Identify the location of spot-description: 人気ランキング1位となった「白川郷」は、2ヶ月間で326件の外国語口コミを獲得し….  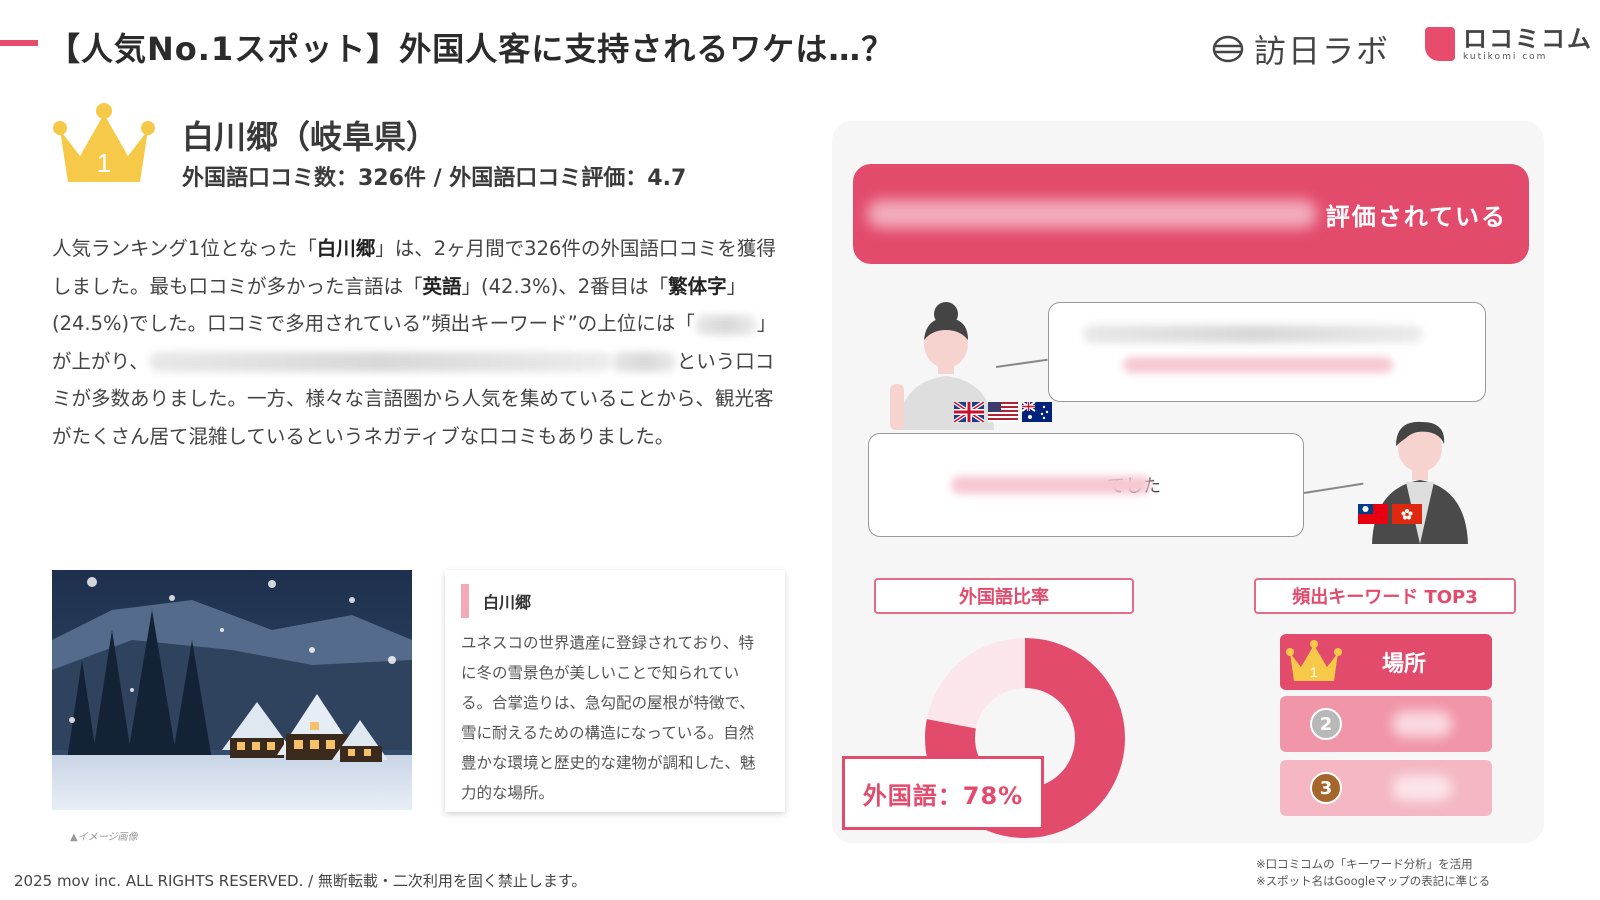
(422, 342).